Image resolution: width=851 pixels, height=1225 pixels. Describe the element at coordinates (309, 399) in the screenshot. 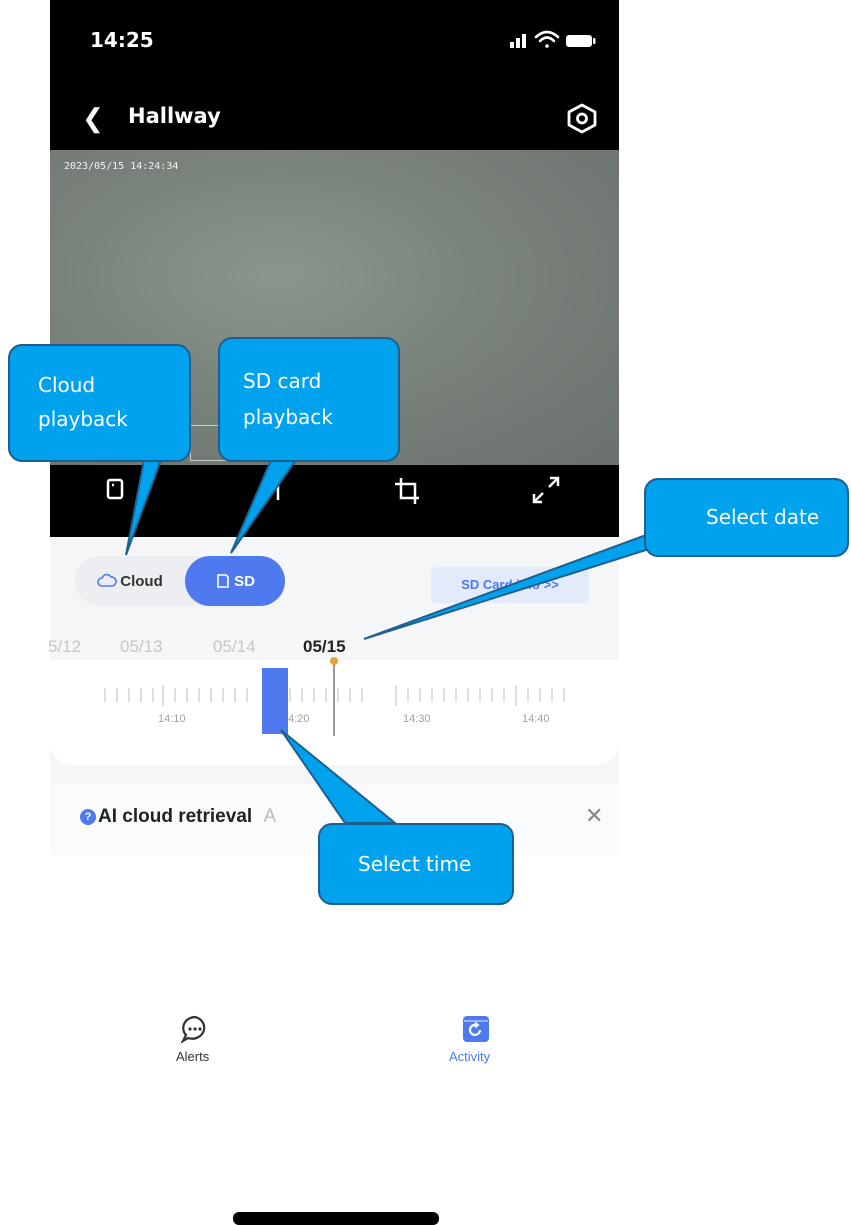

I see `callout-sd-playback: SD card playback` at that location.